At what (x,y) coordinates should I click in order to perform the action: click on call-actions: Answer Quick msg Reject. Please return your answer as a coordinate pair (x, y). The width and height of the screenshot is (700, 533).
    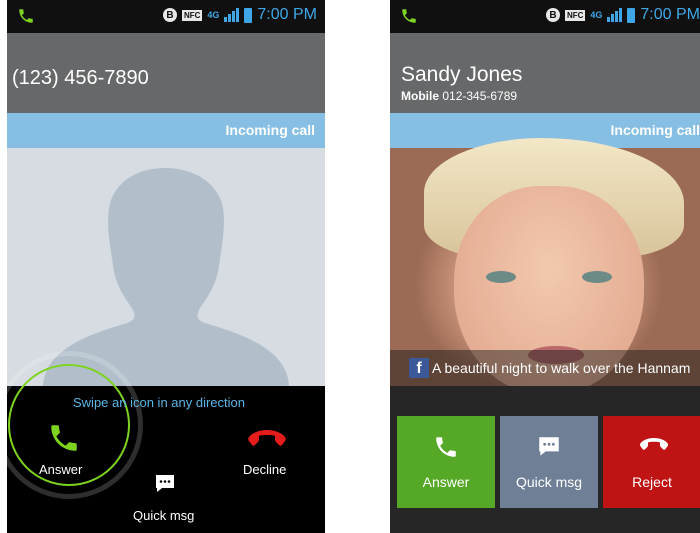
    Looking at the image, I should click on (545, 459).